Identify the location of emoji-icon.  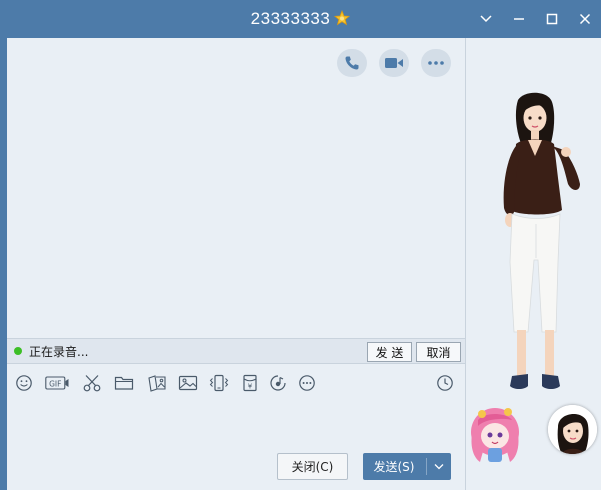
(24, 383).